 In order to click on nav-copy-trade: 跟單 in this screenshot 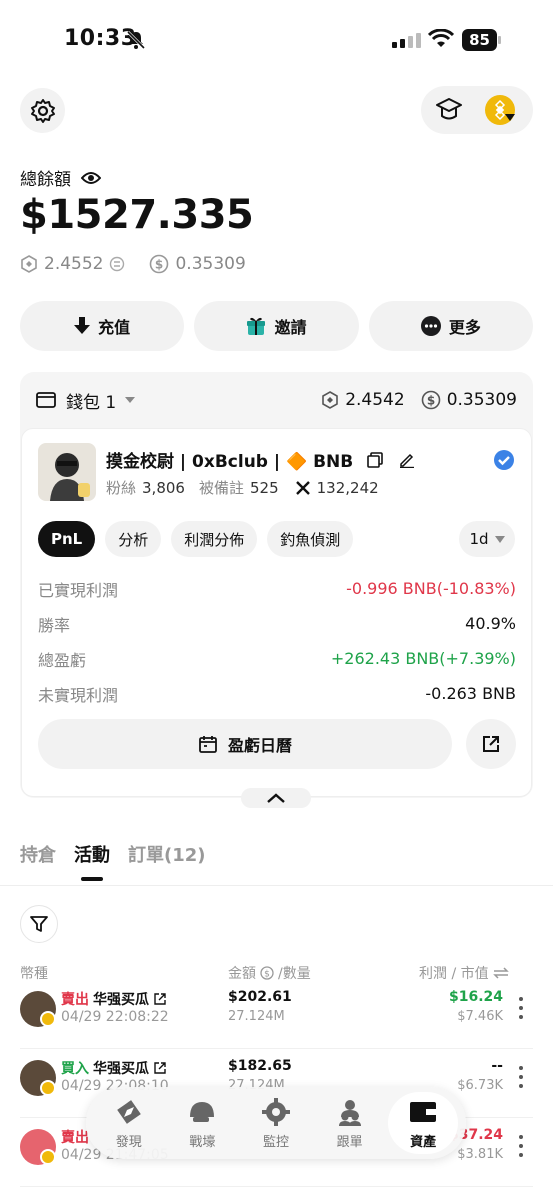, I will do `click(350, 1123)`.